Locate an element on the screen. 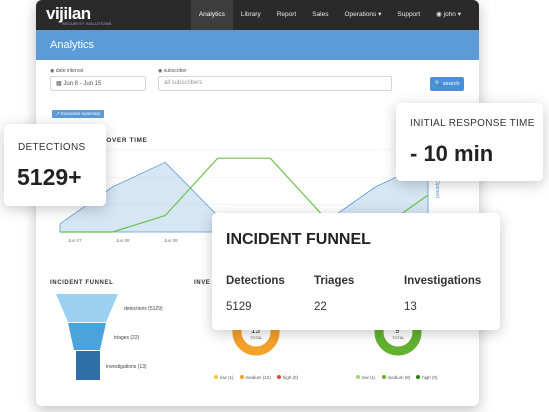  search-button: 🔍 search is located at coordinates (447, 84).